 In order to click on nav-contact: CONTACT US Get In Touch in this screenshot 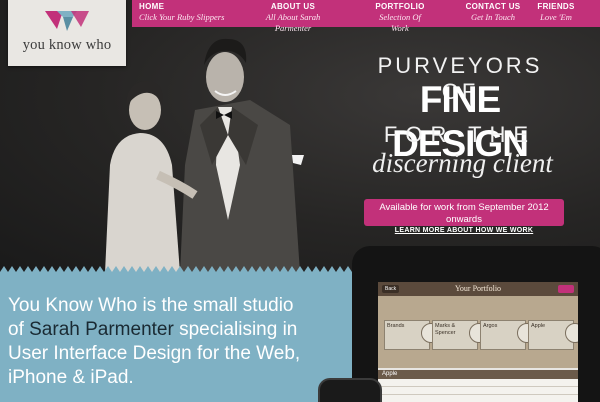, I will do `click(493, 12)`.